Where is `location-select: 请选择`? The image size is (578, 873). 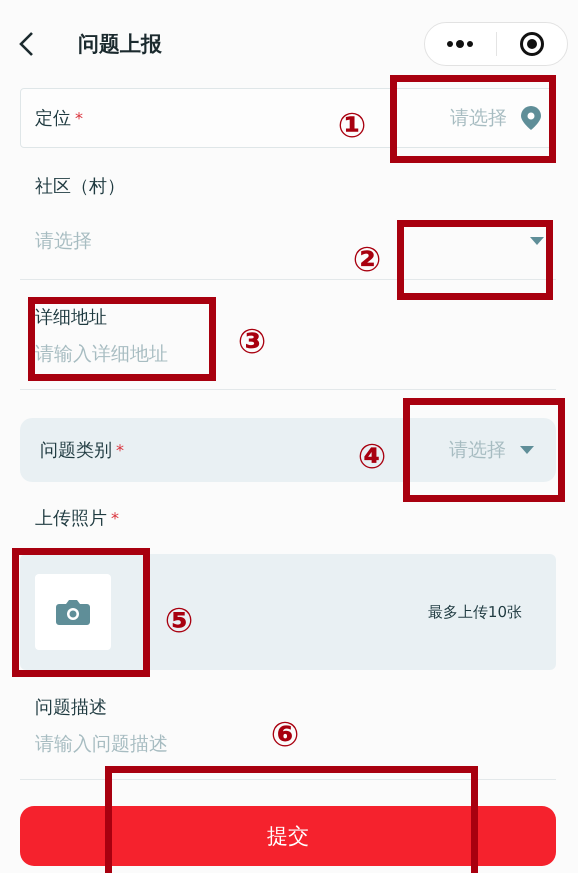
location-select: 请选择 is located at coordinates (495, 118).